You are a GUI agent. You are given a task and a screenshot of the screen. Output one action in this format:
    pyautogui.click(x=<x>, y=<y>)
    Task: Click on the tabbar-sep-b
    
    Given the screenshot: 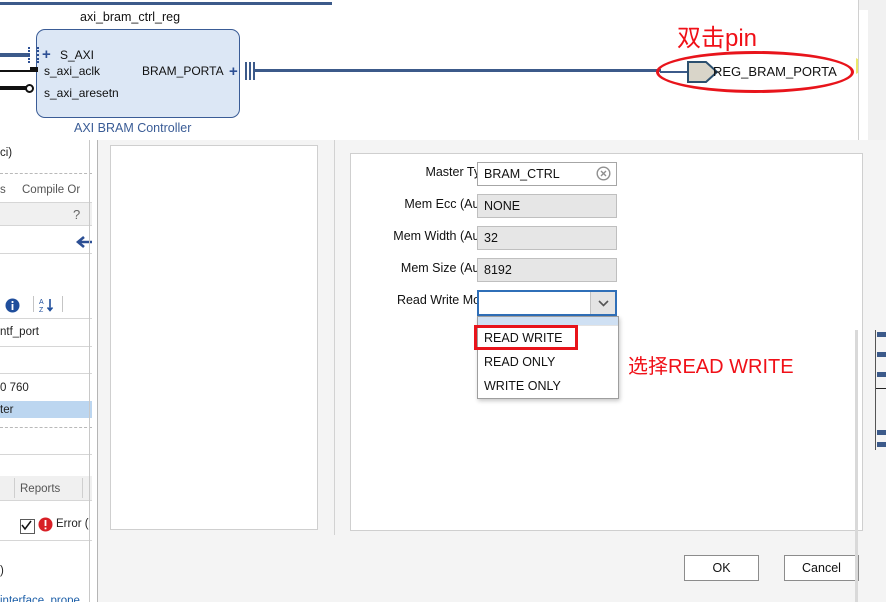 What is the action you would take?
    pyautogui.click(x=82, y=488)
    